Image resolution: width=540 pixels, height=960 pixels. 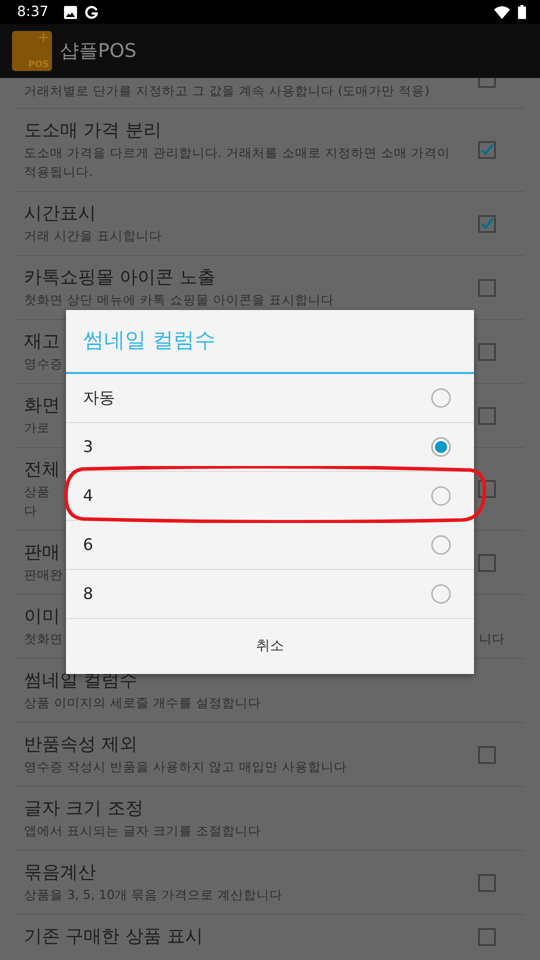 What do you see at coordinates (91, 12) in the screenshot?
I see `g-logo-icon` at bounding box center [91, 12].